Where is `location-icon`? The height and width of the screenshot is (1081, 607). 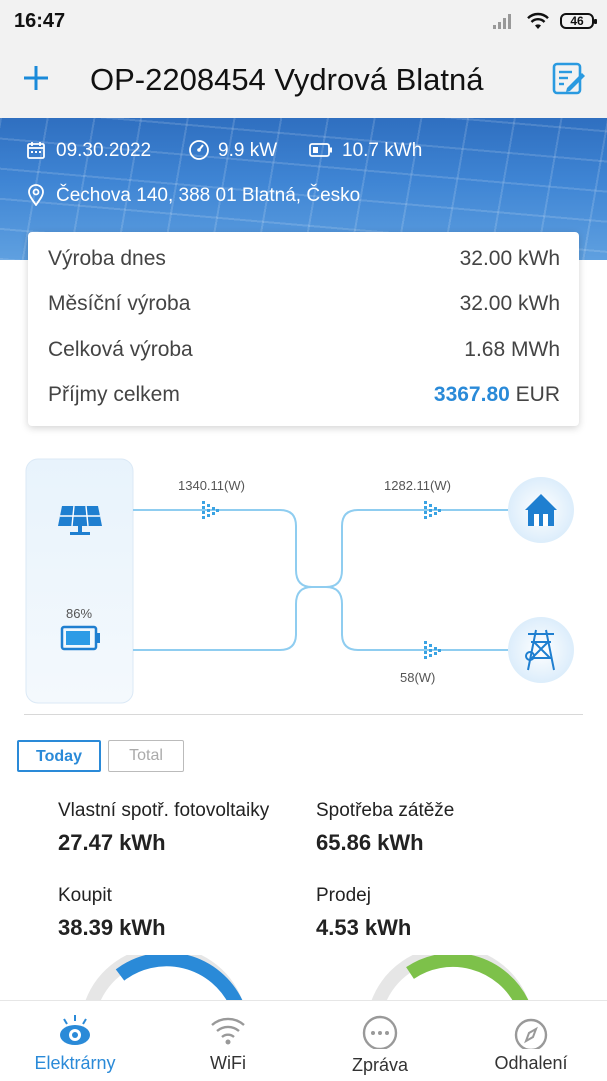
location-icon is located at coordinates (36, 195).